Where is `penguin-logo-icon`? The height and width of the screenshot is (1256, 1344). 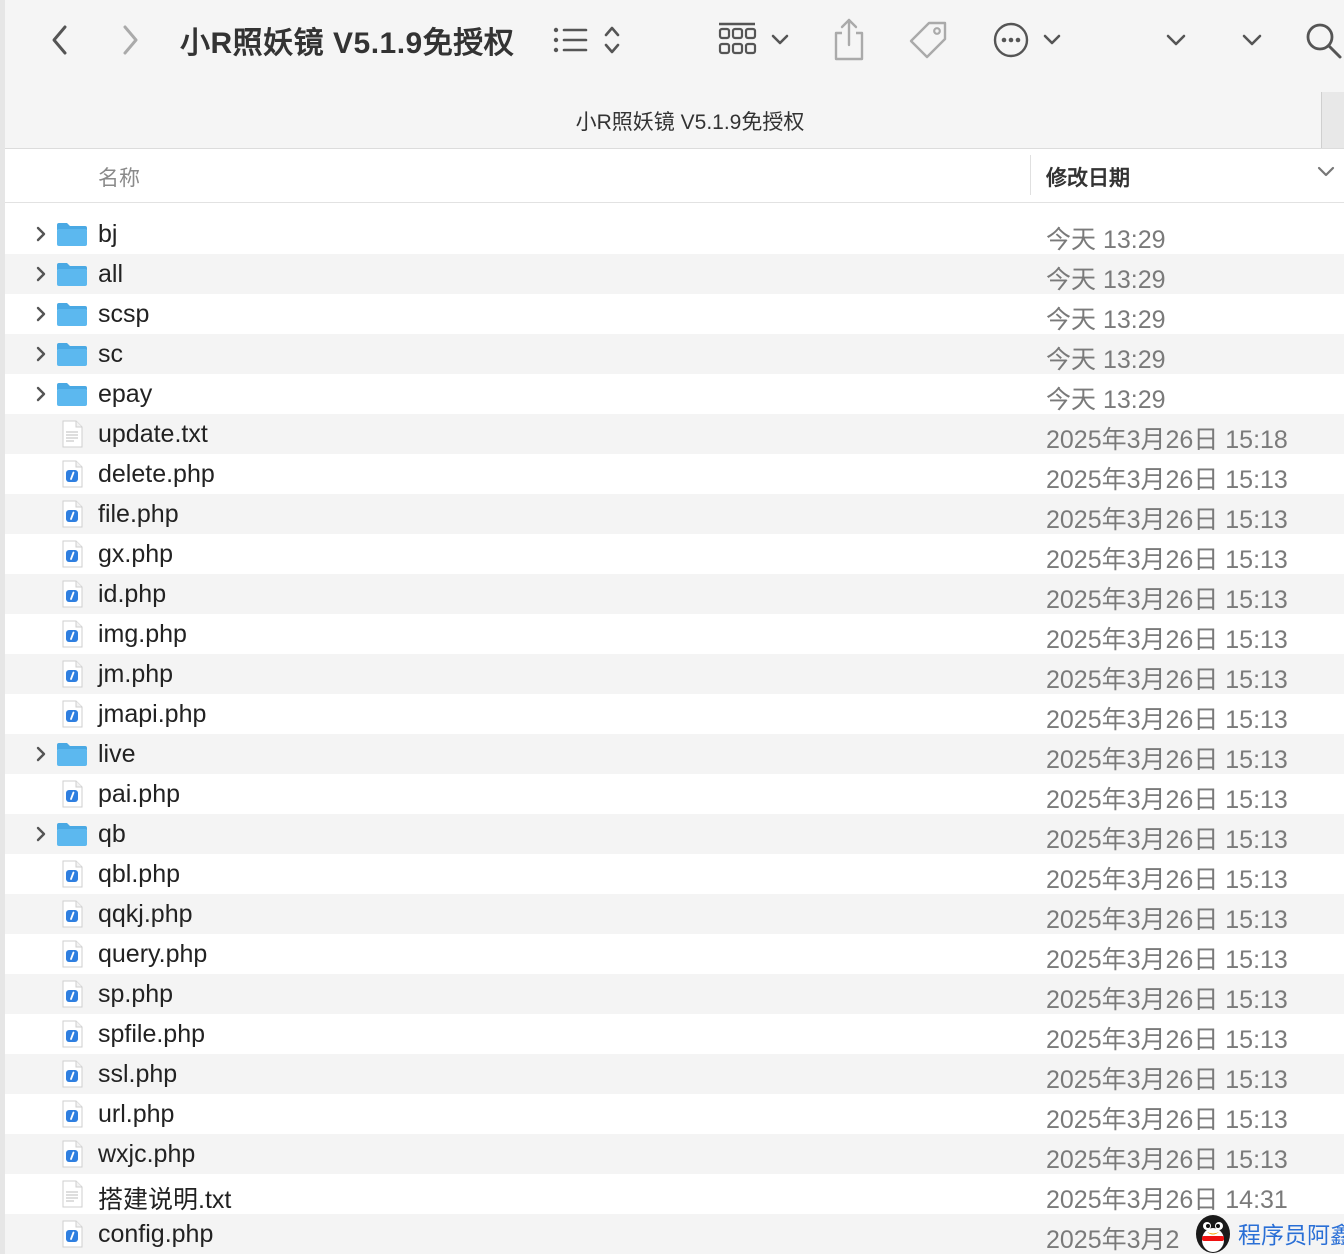
penguin-logo-icon is located at coordinates (1213, 1234).